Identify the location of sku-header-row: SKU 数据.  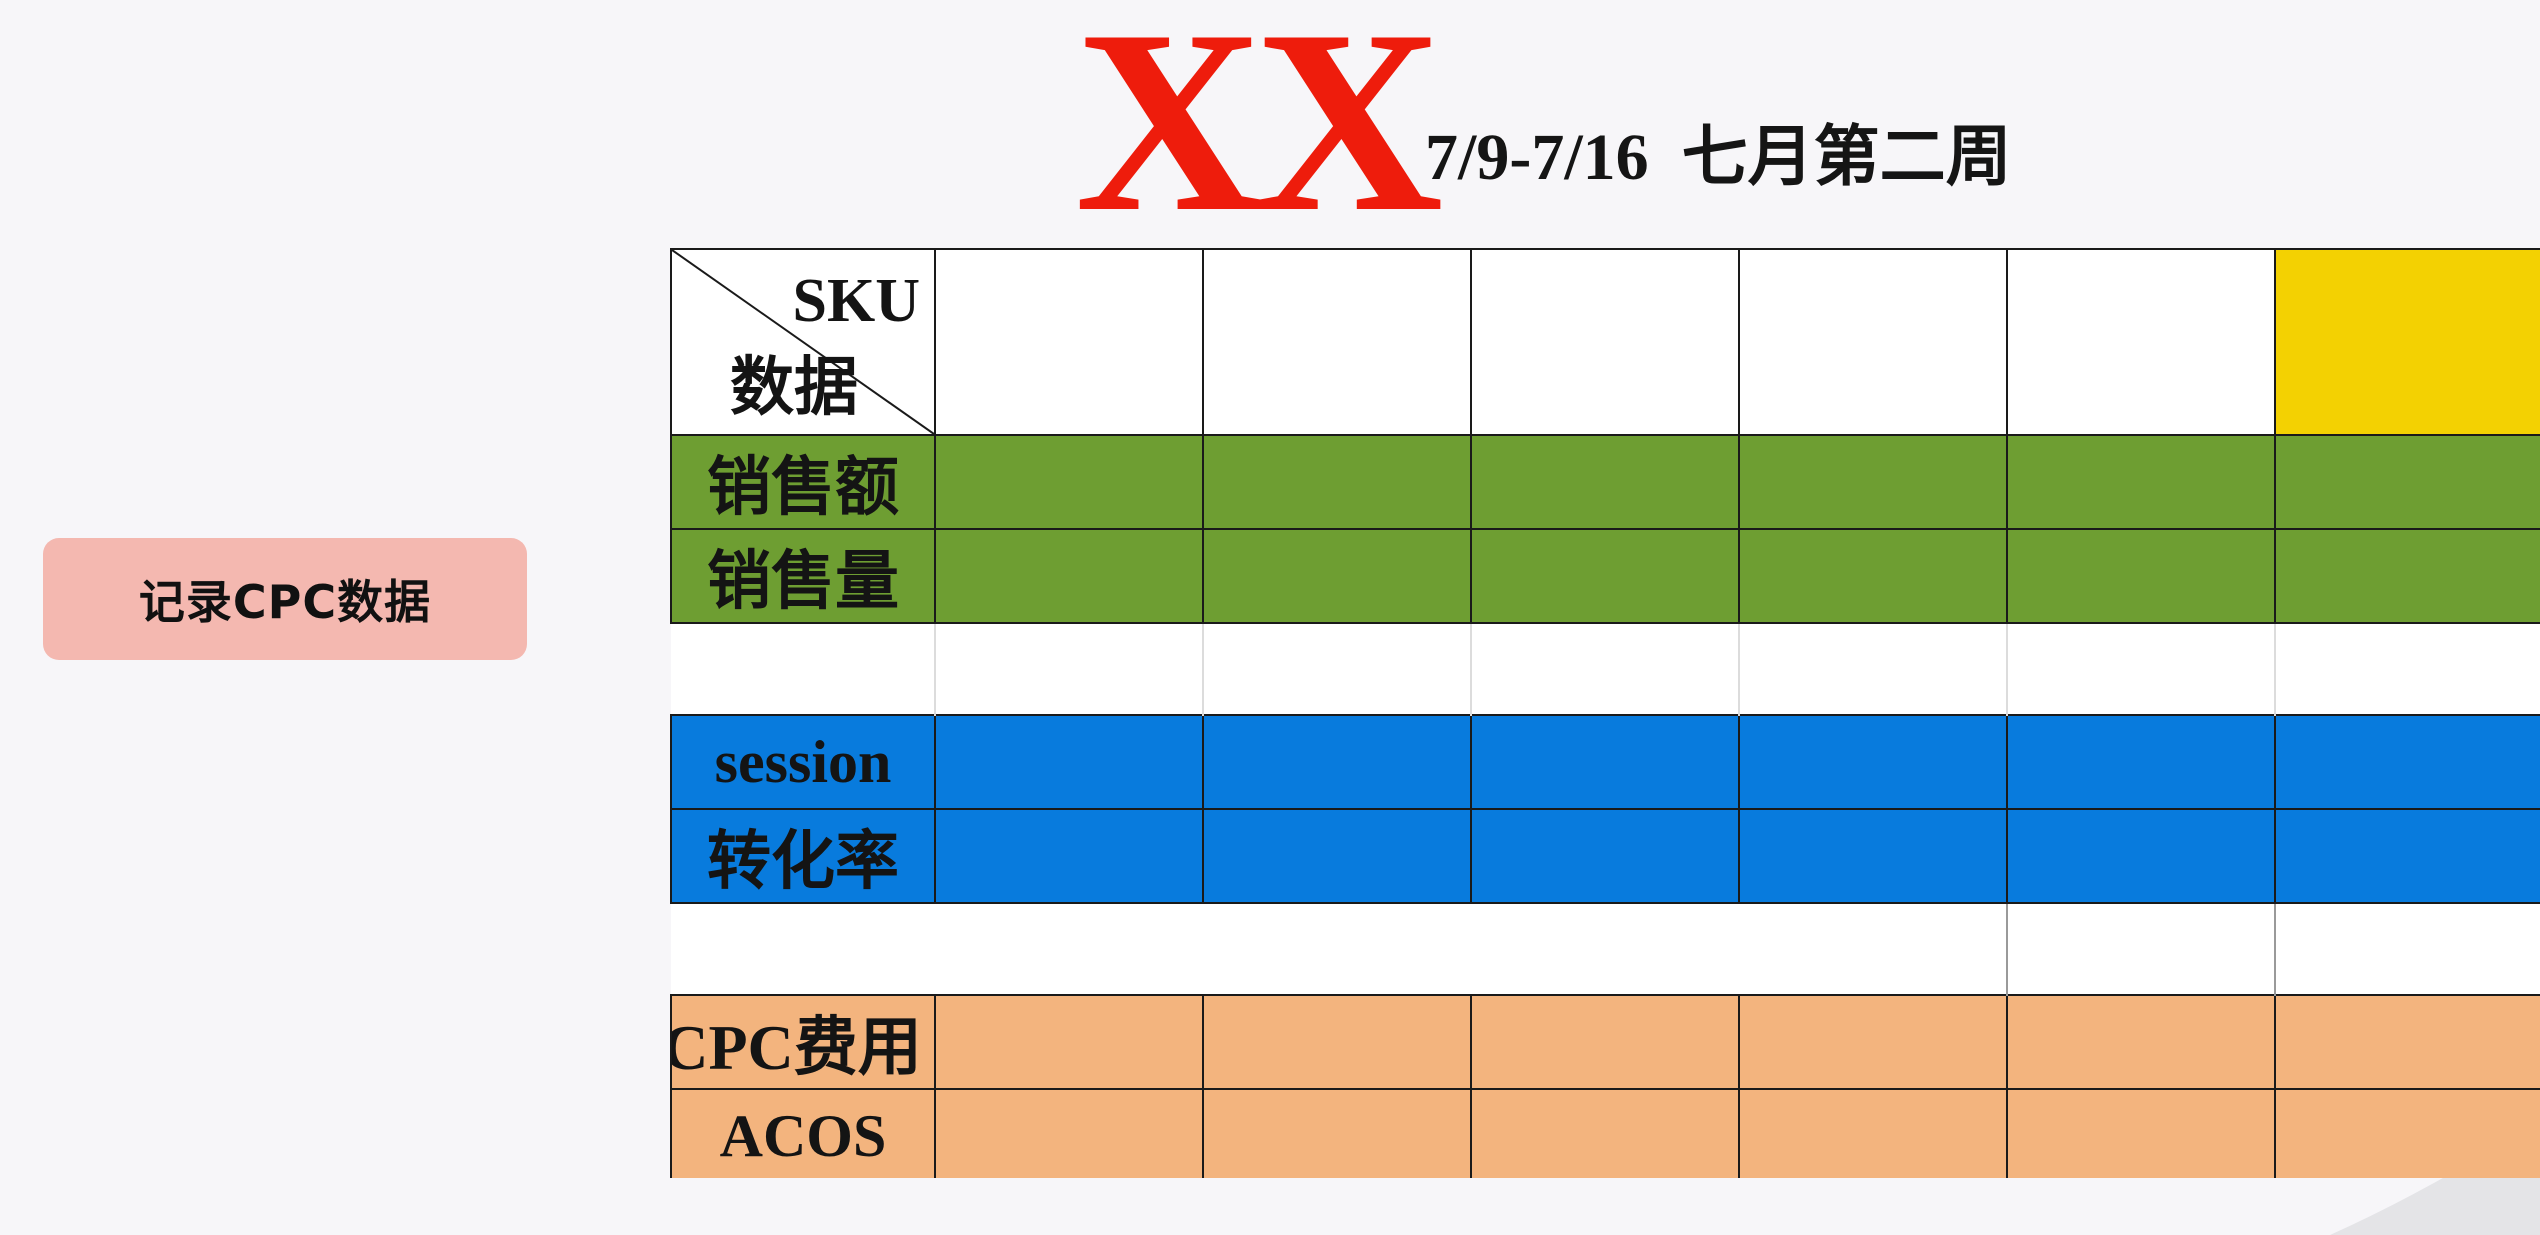
(1605, 342).